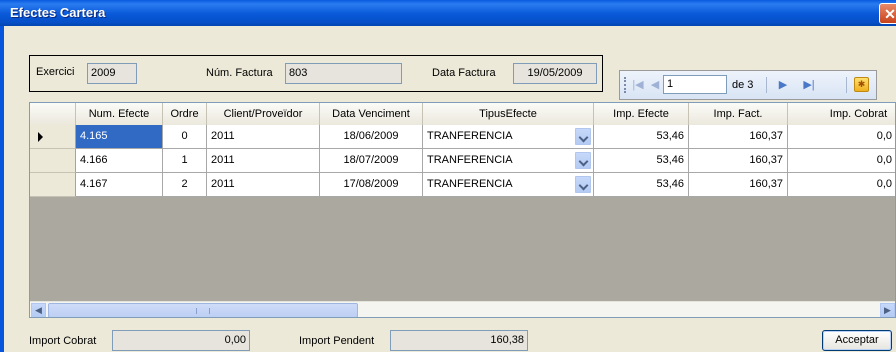 The image size is (896, 352). What do you see at coordinates (809, 85) in the screenshot?
I see `move-last-button: ▶|` at bounding box center [809, 85].